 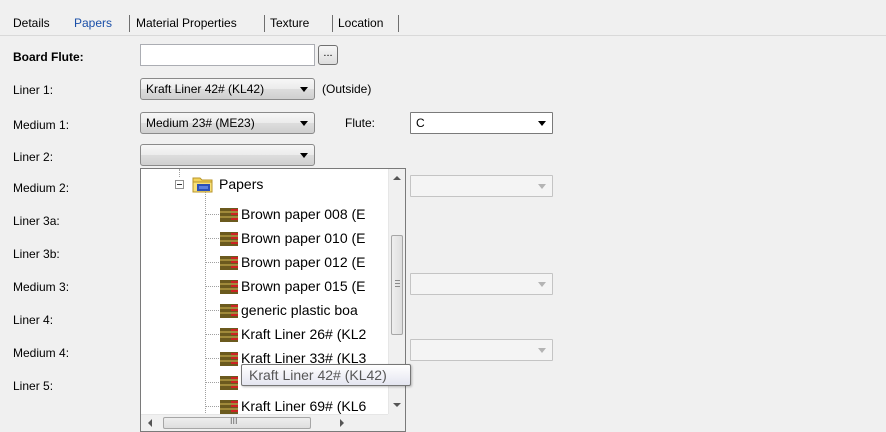 I want to click on scrollbar-corner, so click(x=396, y=422).